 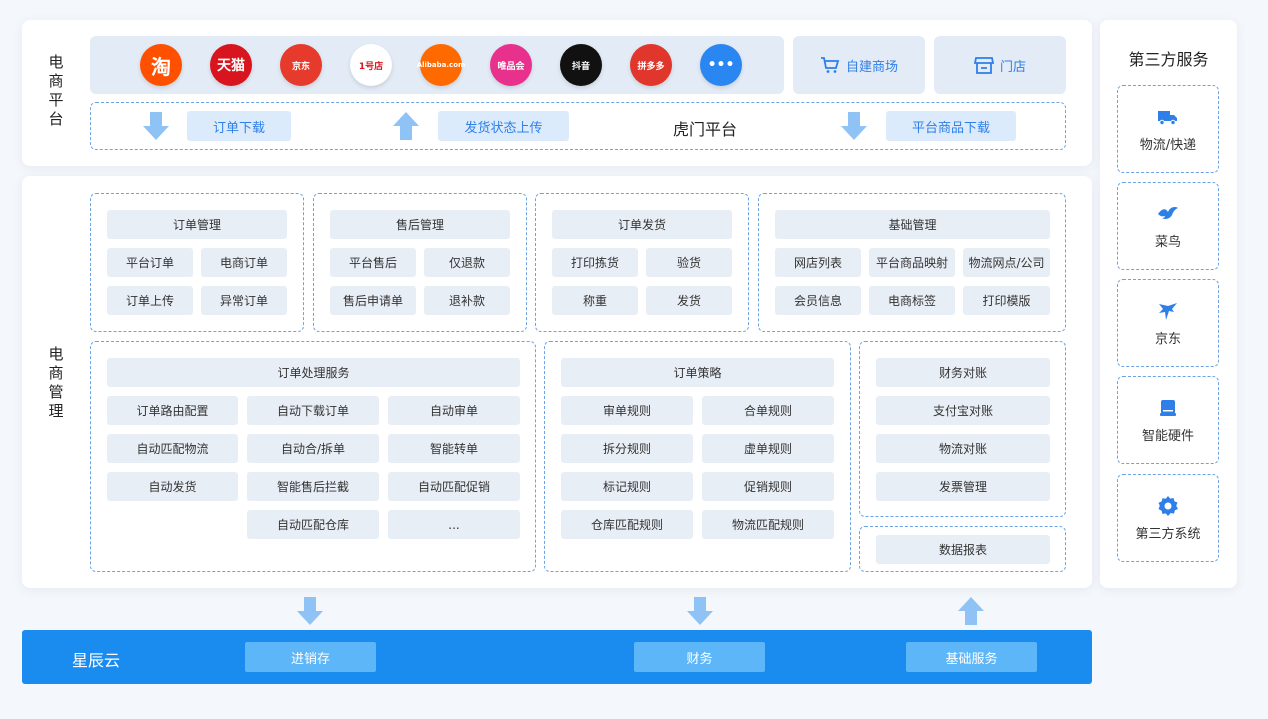 I want to click on logistics-card: 物流/快递, so click(x=1168, y=129).